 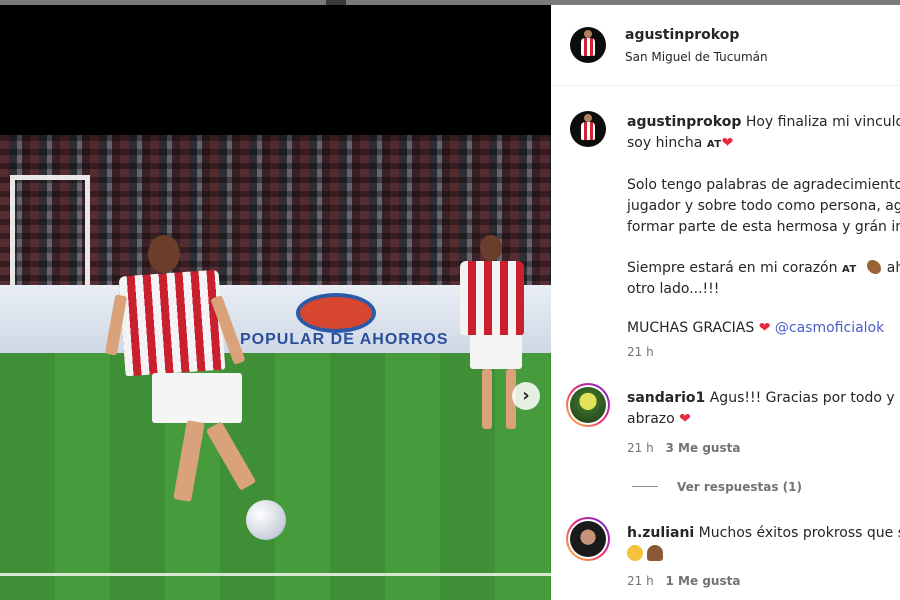 I want to click on comment-2-username: h.zuliani, so click(x=660, y=533).